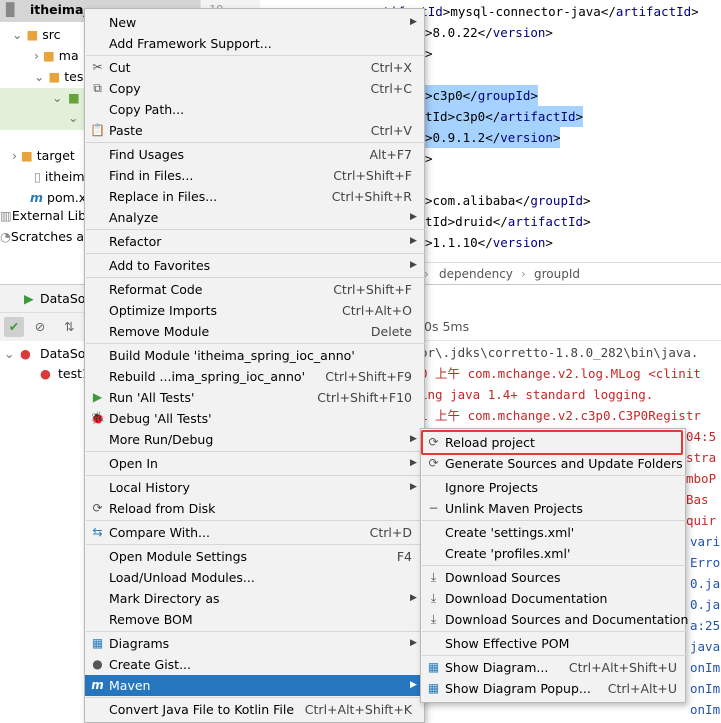  Describe the element at coordinates (391, 88) in the screenshot. I see `shortcut-label: Ctrl+C` at that location.